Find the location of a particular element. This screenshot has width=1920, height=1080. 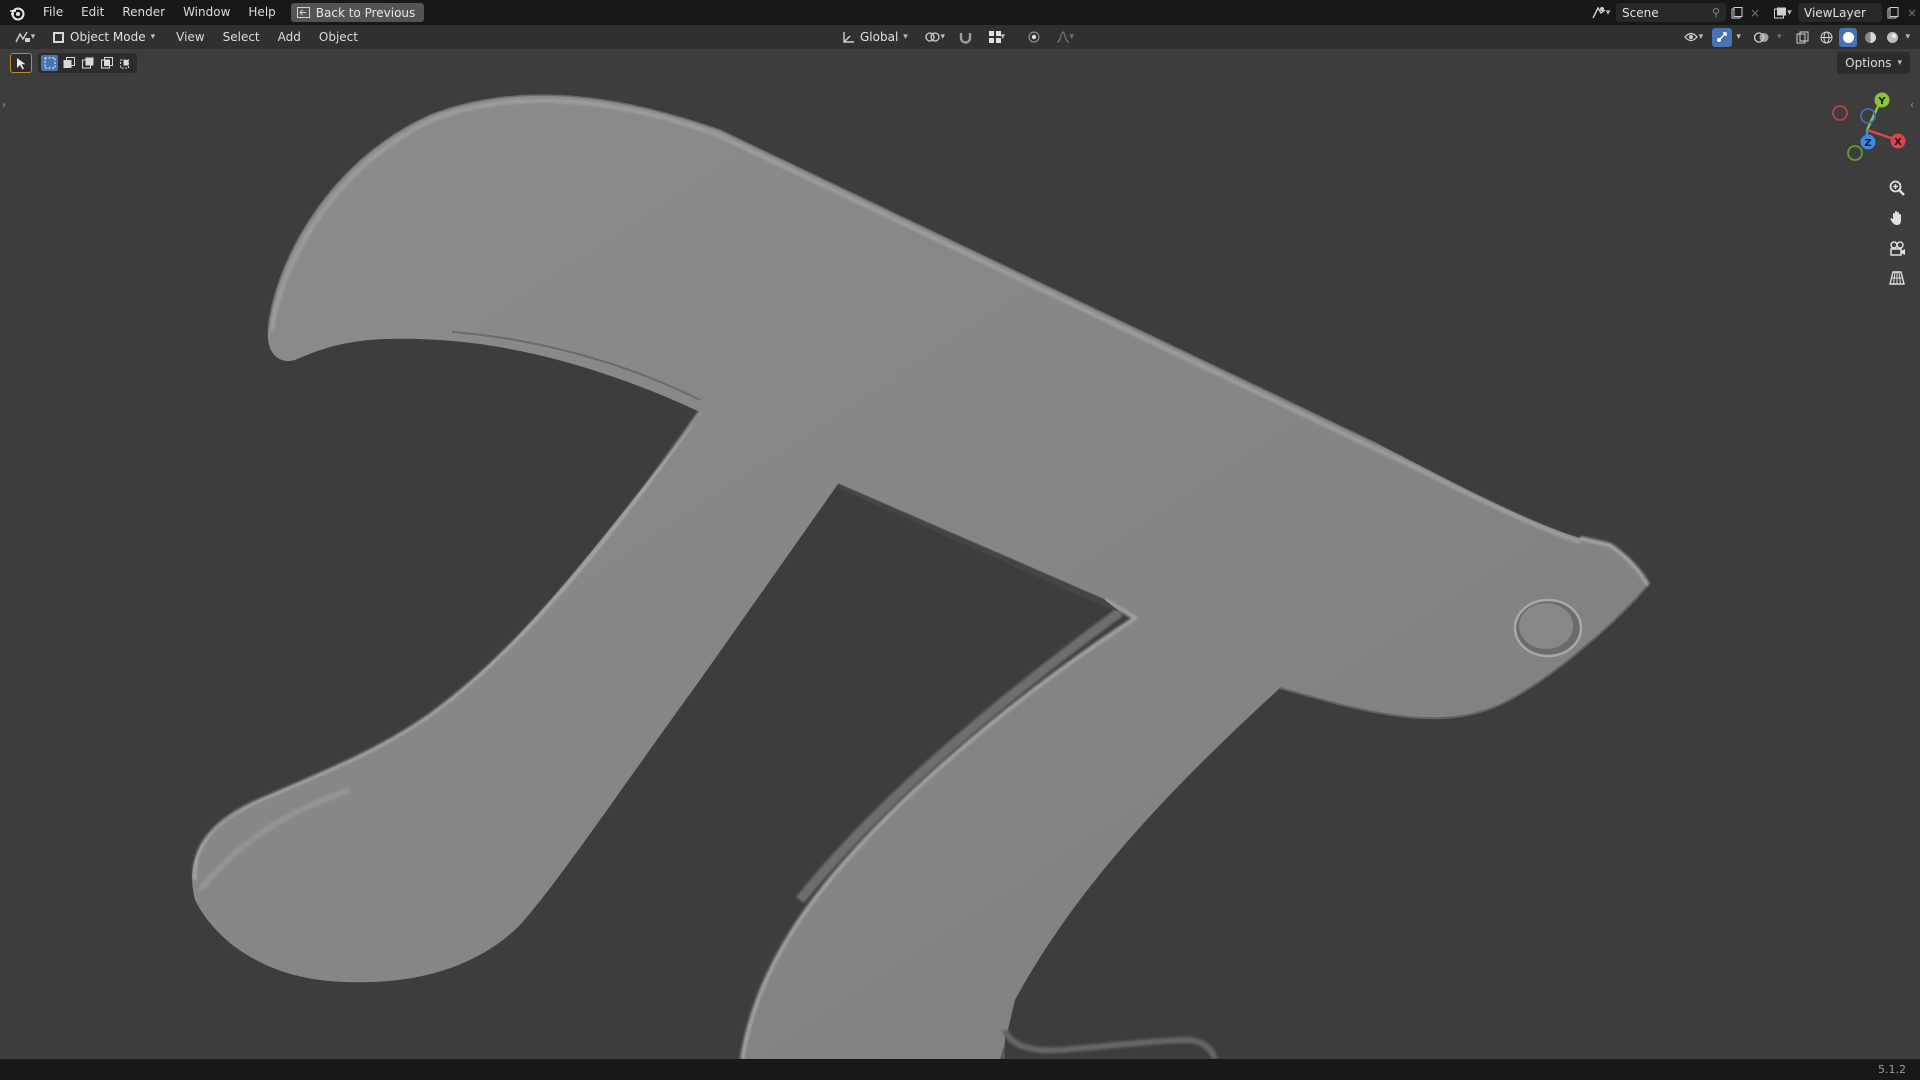

menu-view: View is located at coordinates (190, 37).